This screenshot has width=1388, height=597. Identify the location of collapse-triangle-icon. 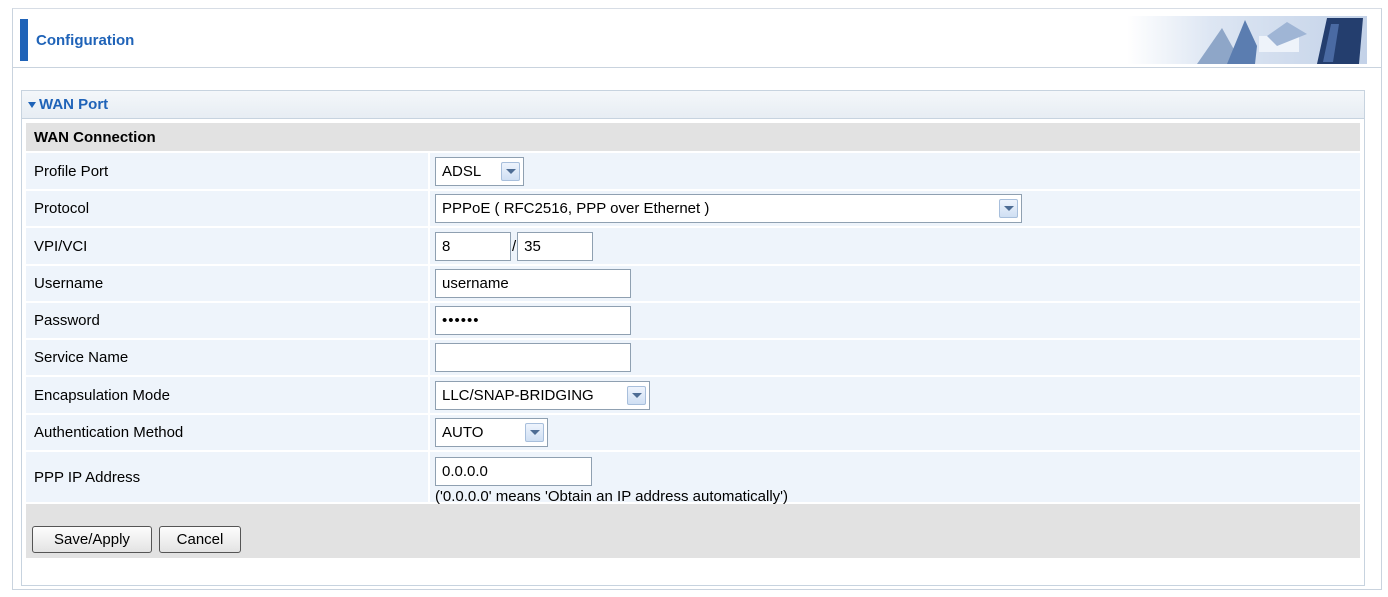
(32, 105).